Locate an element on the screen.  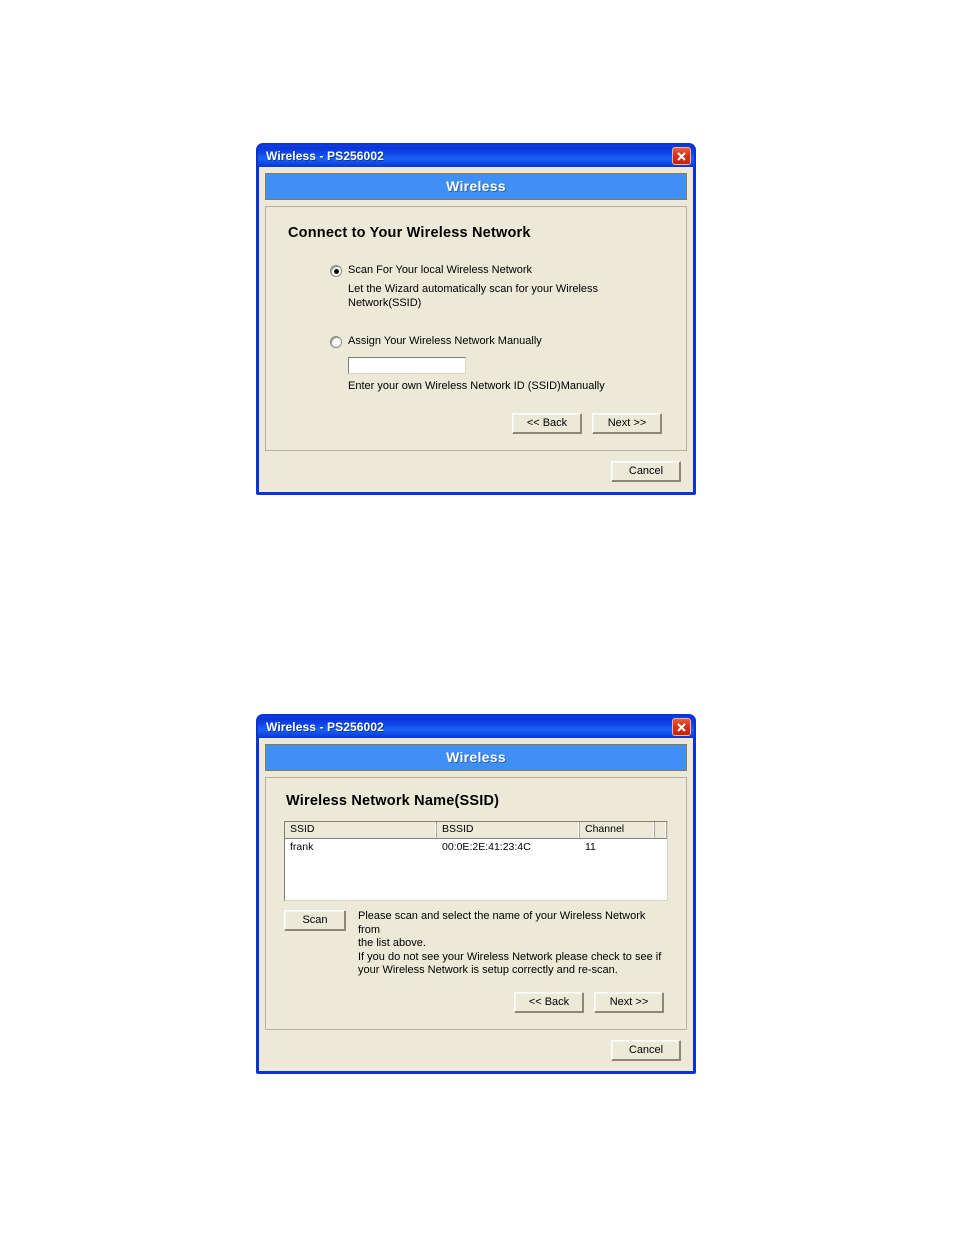
column-header-ssid: SSID is located at coordinates (361, 830).